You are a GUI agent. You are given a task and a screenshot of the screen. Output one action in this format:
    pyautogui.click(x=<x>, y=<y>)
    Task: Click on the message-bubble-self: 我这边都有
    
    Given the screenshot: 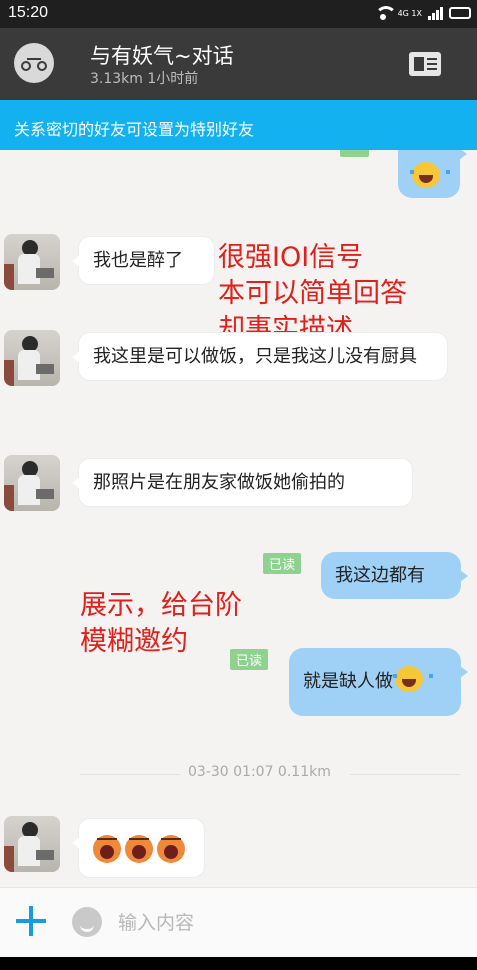 What is the action you would take?
    pyautogui.click(x=394, y=575)
    